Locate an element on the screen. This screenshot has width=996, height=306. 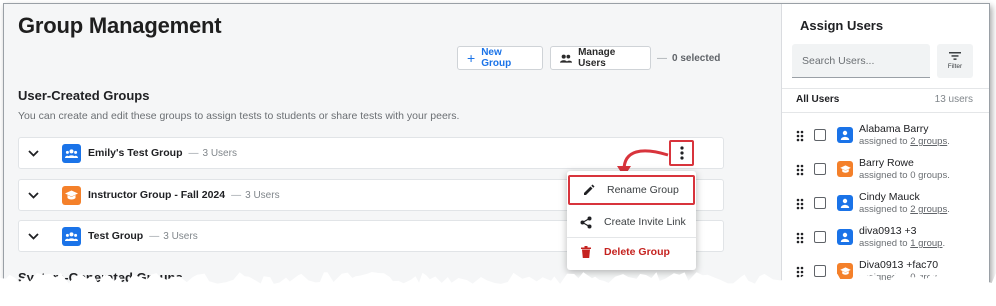
user-assignment: assigned to 0 groups. is located at coordinates (904, 175).